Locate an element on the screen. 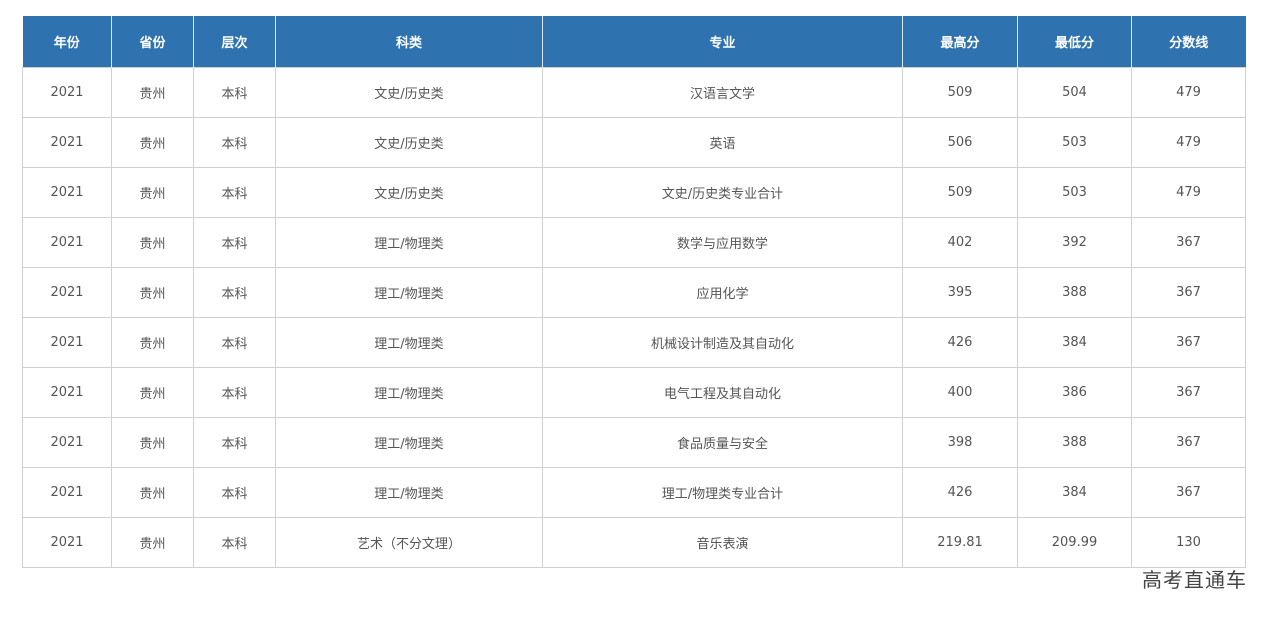 The width and height of the screenshot is (1280, 618). header-major: 专业 is located at coordinates (722, 42).